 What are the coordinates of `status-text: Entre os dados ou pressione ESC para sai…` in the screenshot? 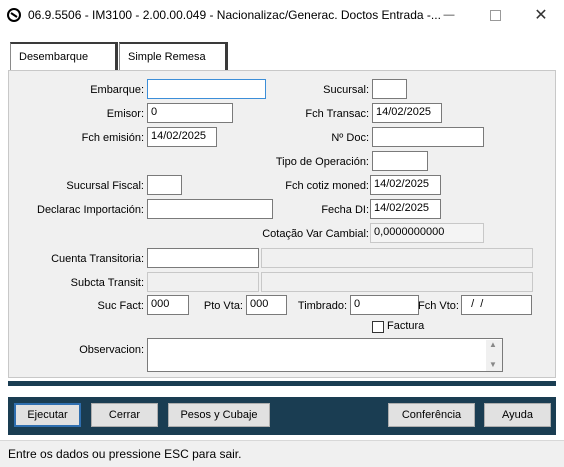 It's located at (125, 454).